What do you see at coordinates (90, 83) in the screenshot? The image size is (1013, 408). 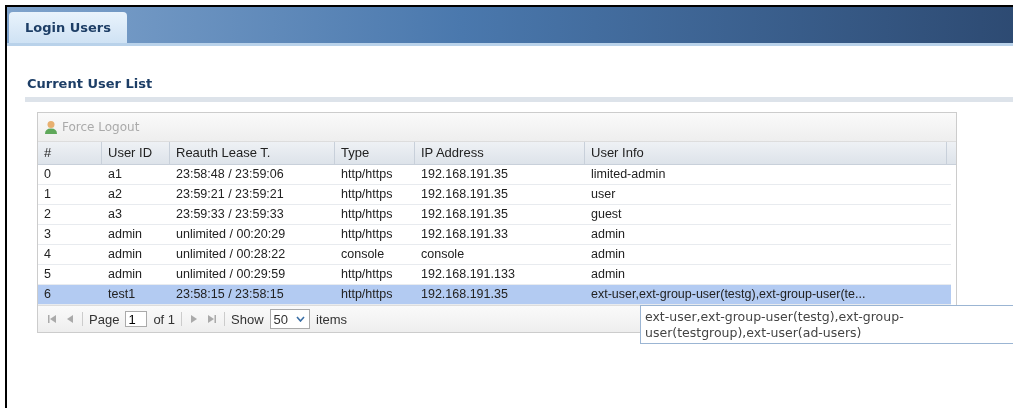 I see `section-title: Current User List` at bounding box center [90, 83].